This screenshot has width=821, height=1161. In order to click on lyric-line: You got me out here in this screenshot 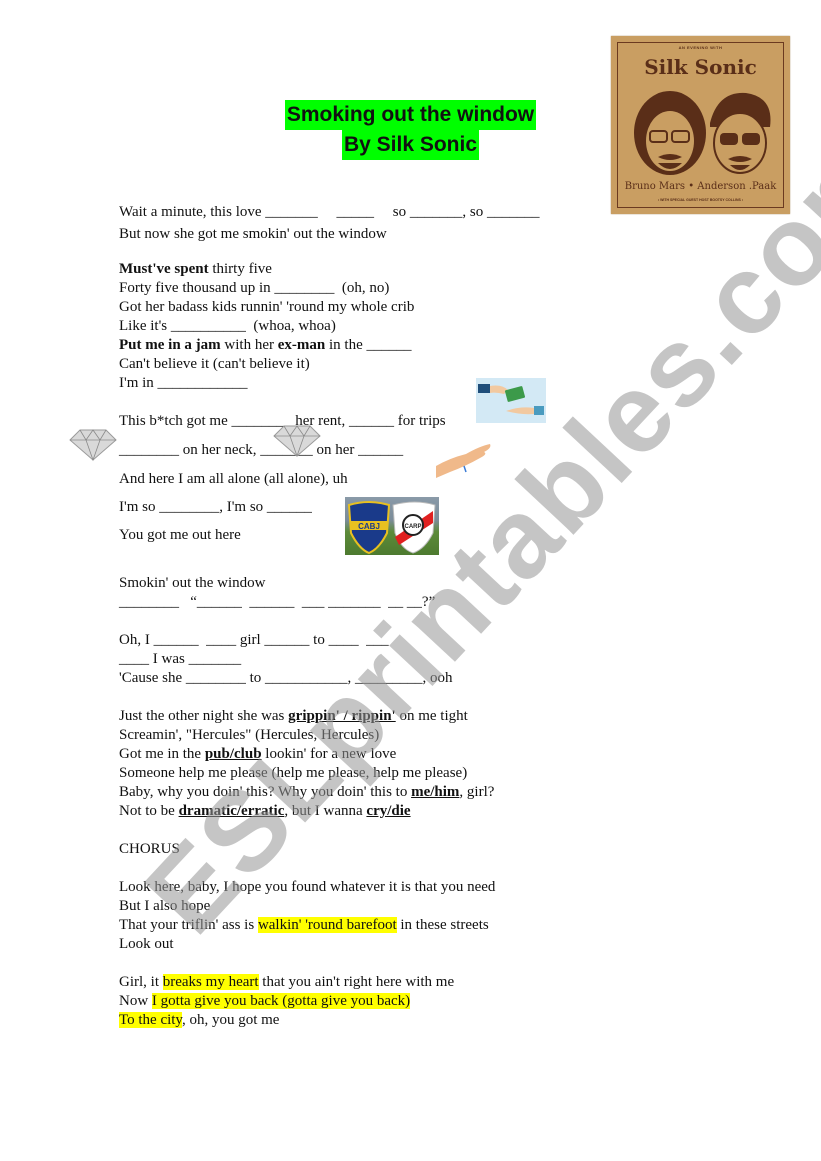, I will do `click(180, 535)`.